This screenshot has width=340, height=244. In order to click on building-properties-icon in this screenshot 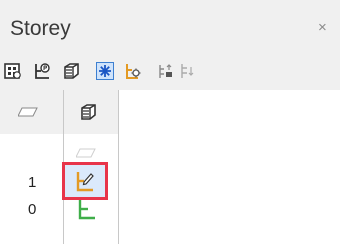, I will do `click(13, 71)`.